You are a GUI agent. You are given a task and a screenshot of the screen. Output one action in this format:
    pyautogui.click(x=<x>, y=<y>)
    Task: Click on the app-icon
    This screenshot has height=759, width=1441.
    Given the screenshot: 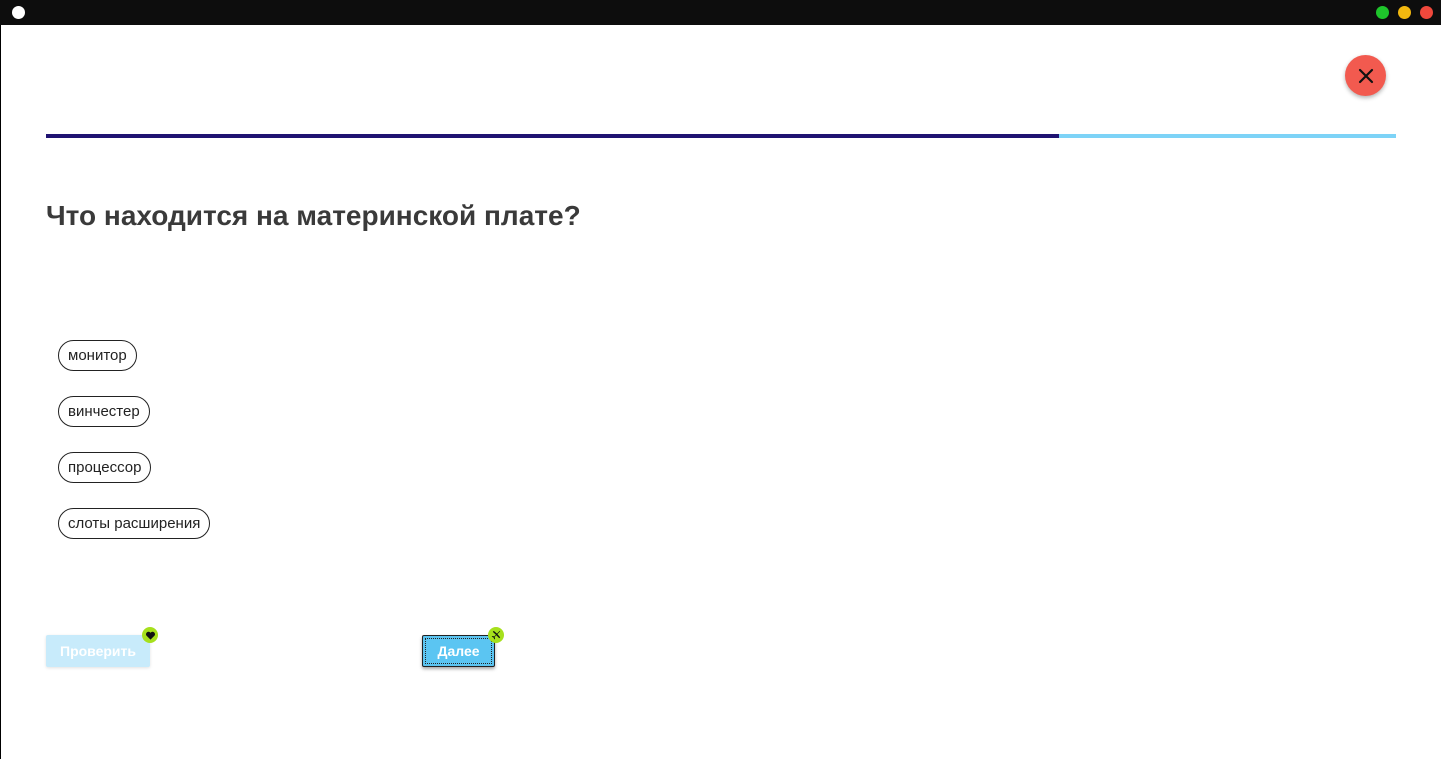 What is the action you would take?
    pyautogui.click(x=18, y=12)
    